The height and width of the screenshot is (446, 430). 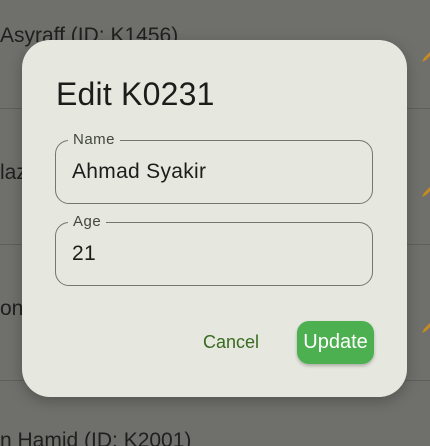 I want to click on name-field: Name, so click(x=214, y=167).